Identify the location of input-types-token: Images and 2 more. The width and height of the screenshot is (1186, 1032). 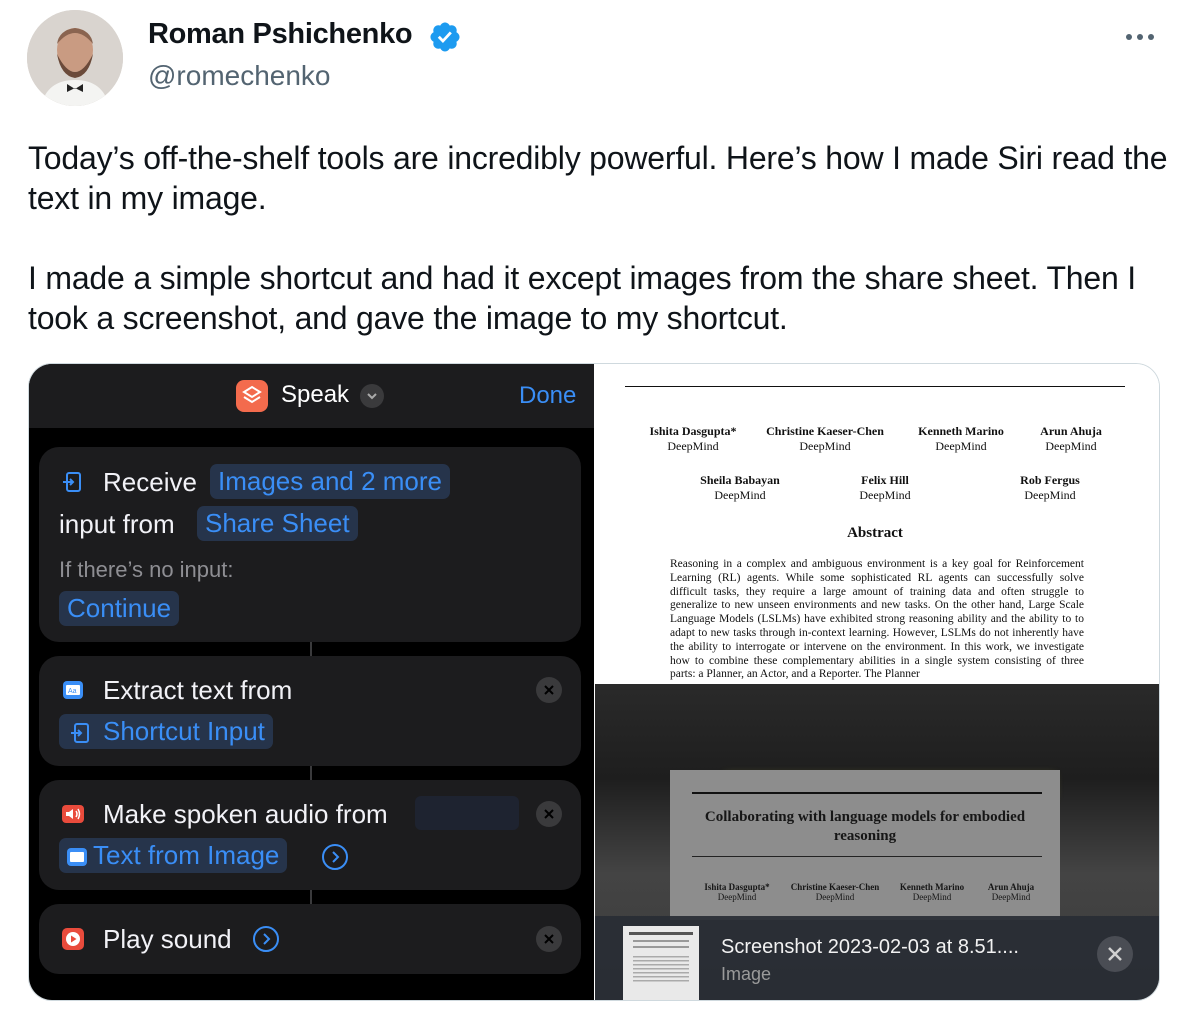
(330, 481).